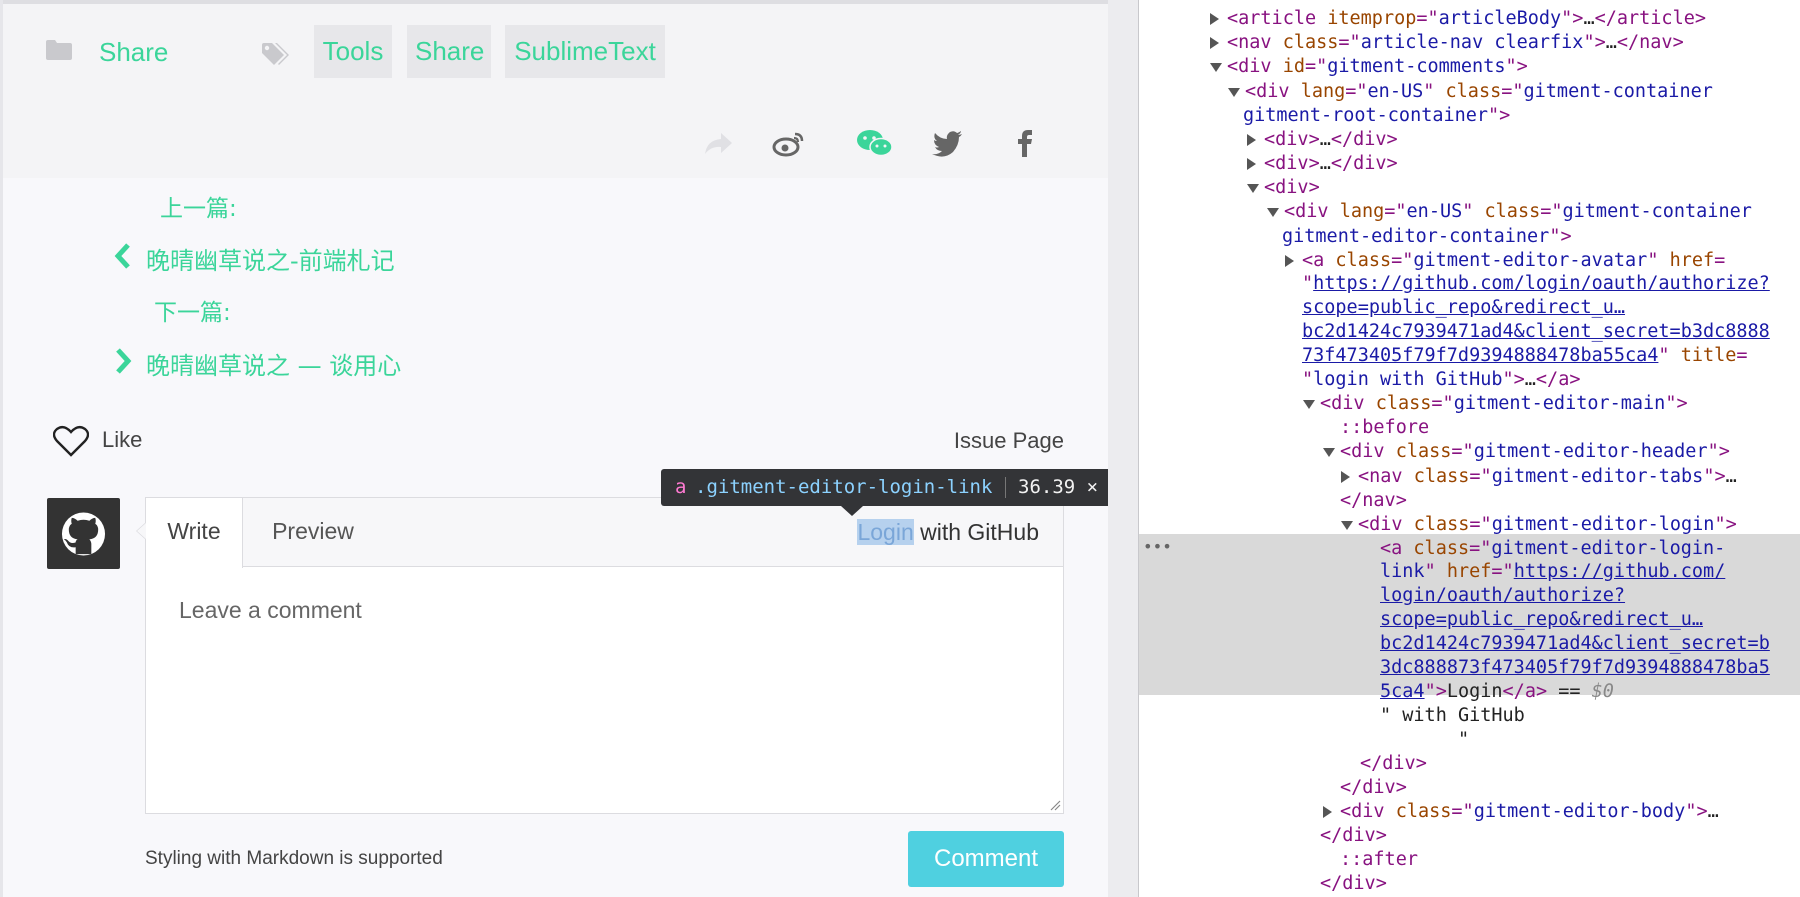 This screenshot has height=897, width=1800. What do you see at coordinates (1005, 487) in the screenshot?
I see `tooltip-separator` at bounding box center [1005, 487].